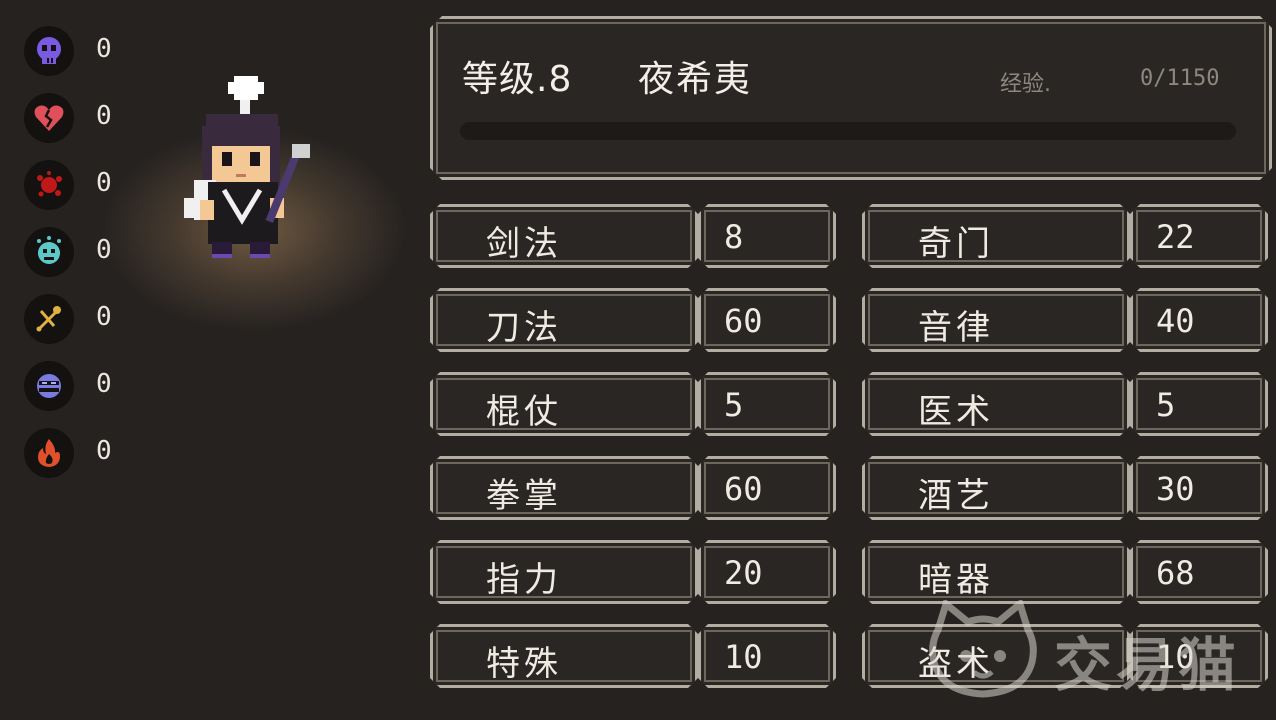 The width and height of the screenshot is (1276, 720). What do you see at coordinates (524, 244) in the screenshot?
I see `skill-name: 剑法` at bounding box center [524, 244].